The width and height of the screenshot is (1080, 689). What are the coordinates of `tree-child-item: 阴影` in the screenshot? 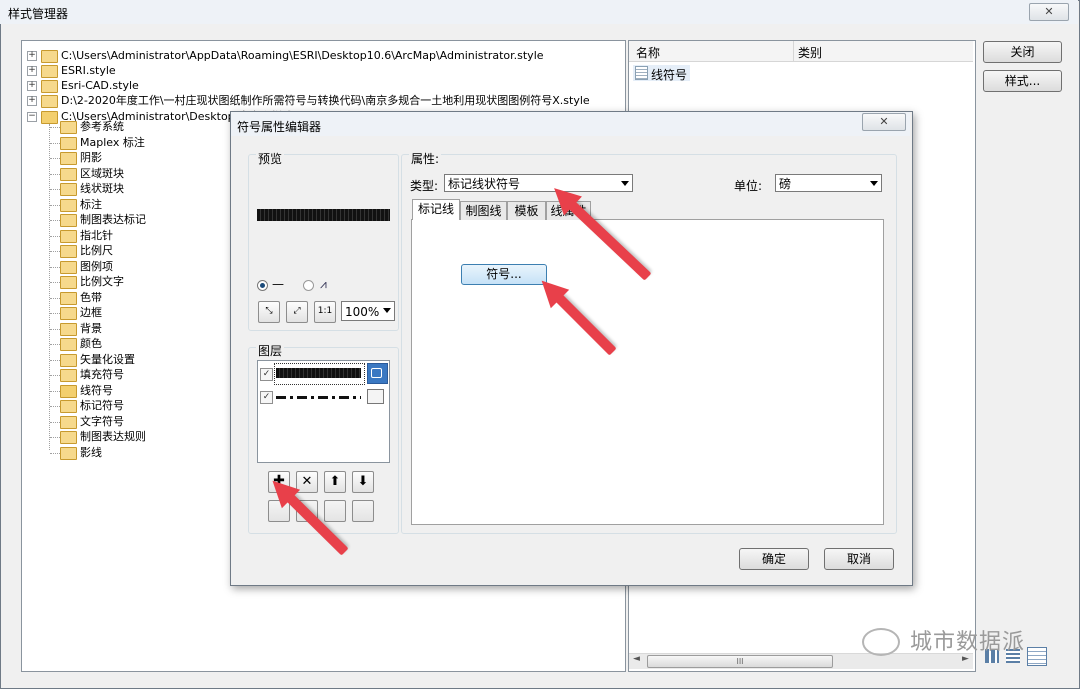 It's located at (91, 157).